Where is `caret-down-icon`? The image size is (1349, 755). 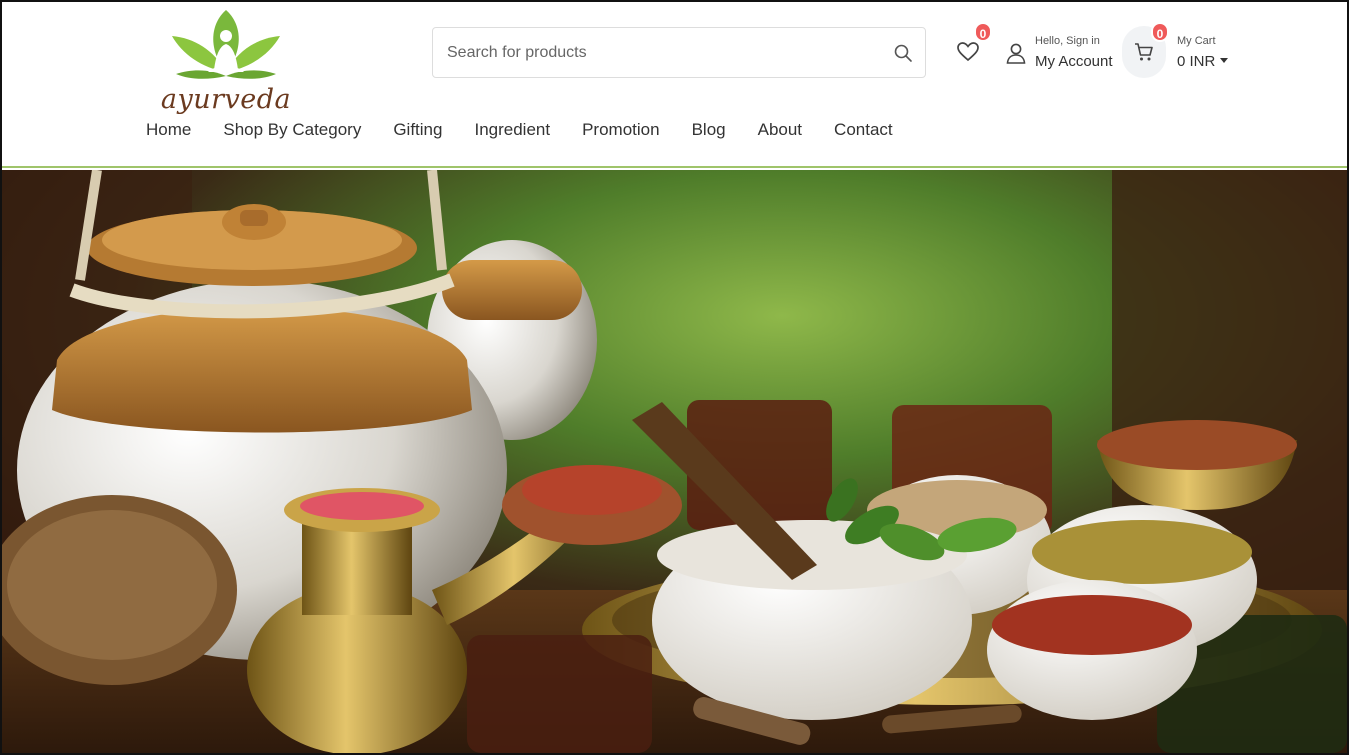
caret-down-icon is located at coordinates (1224, 60).